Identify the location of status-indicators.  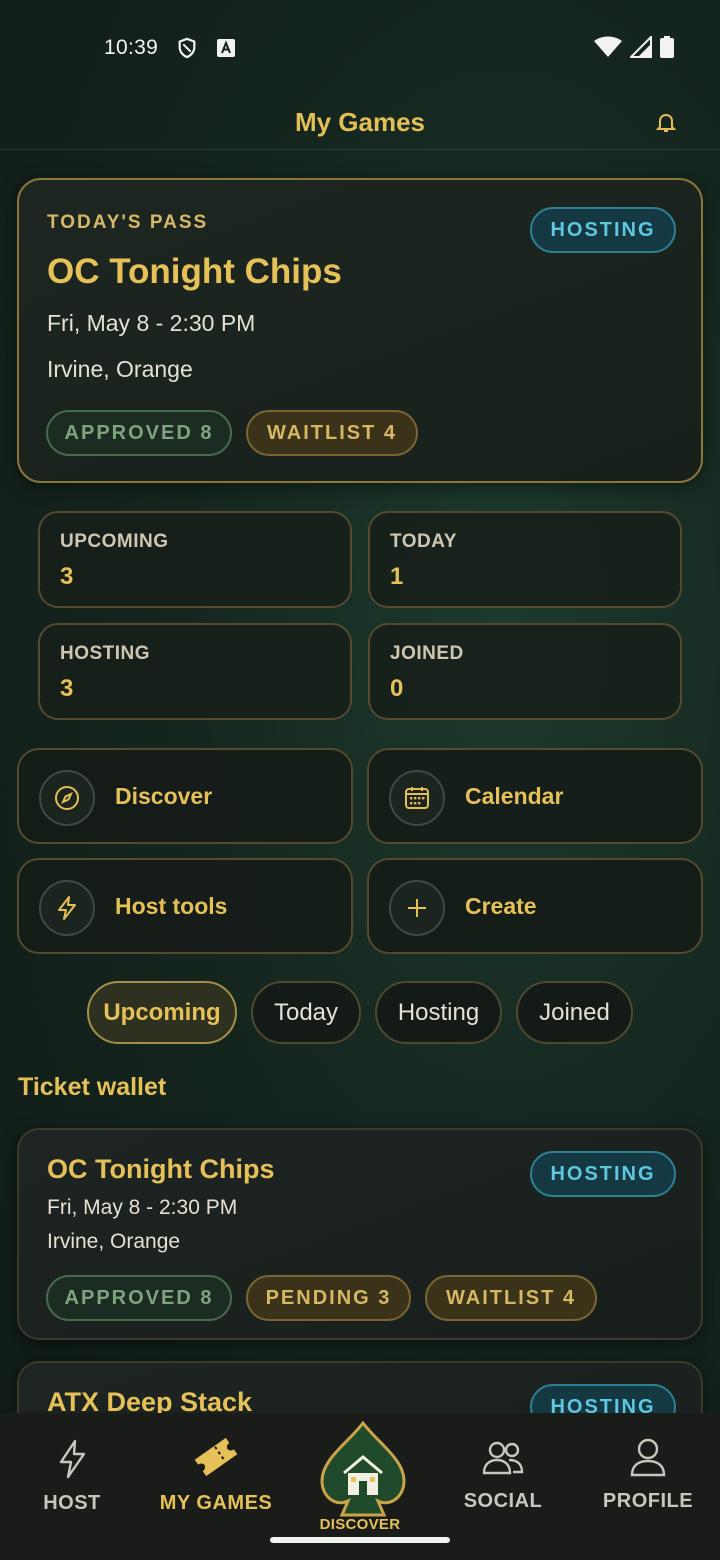
(634, 49).